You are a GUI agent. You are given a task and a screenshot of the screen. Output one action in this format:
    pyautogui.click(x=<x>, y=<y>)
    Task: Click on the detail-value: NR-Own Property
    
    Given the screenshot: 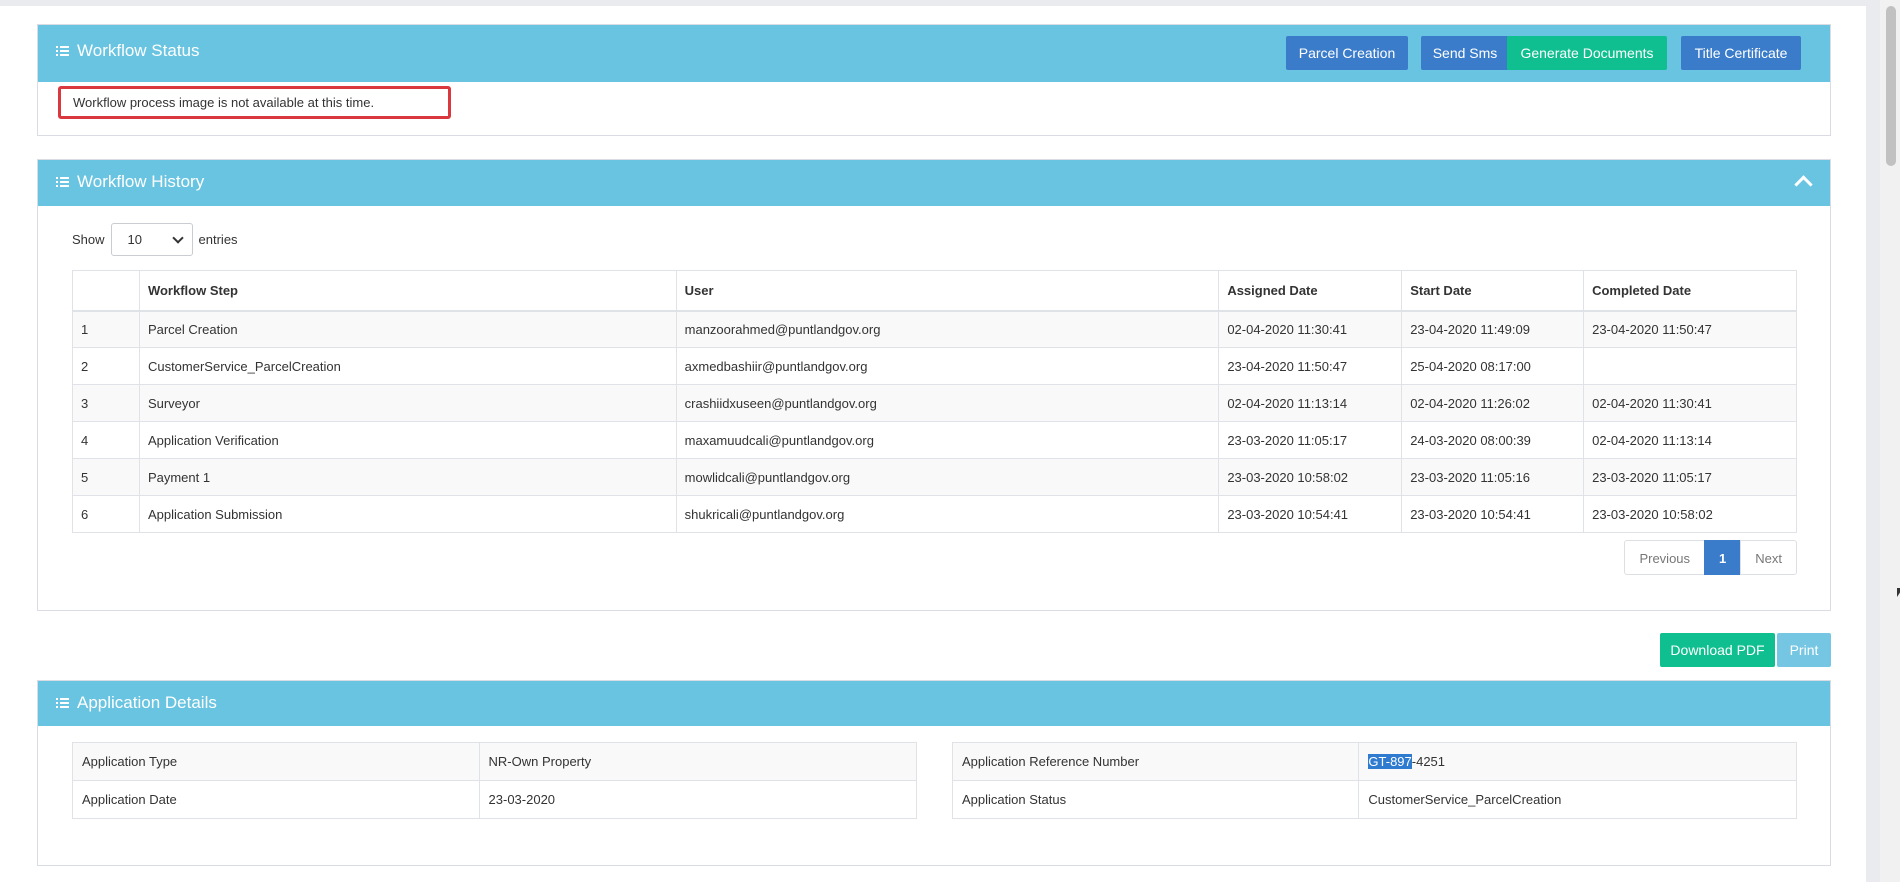 What is the action you would take?
    pyautogui.click(x=698, y=761)
    